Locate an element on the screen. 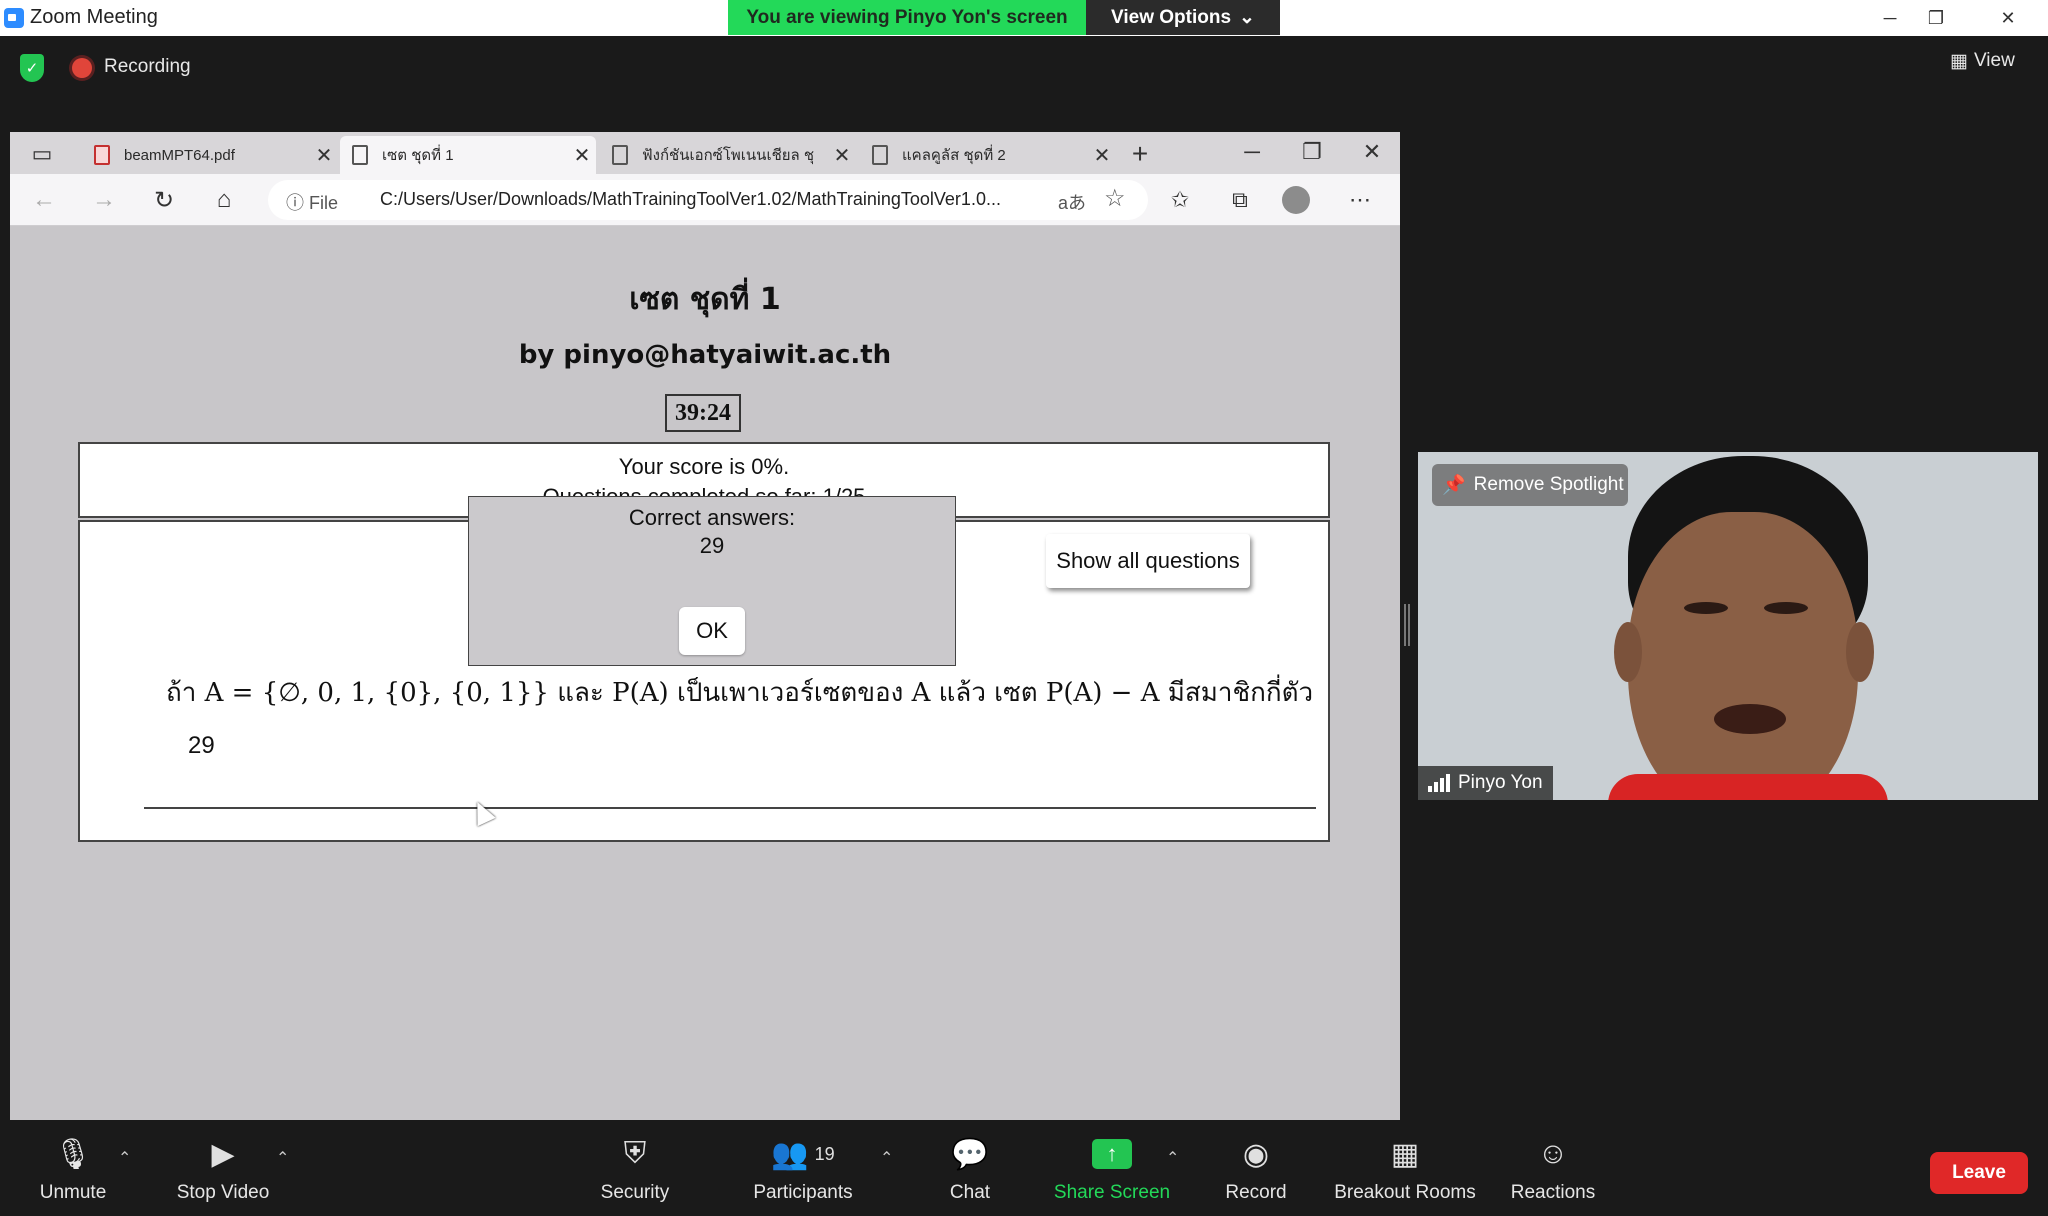 This screenshot has height=1216, width=2048. security-button: ⛨ Security is located at coordinates (635, 1172).